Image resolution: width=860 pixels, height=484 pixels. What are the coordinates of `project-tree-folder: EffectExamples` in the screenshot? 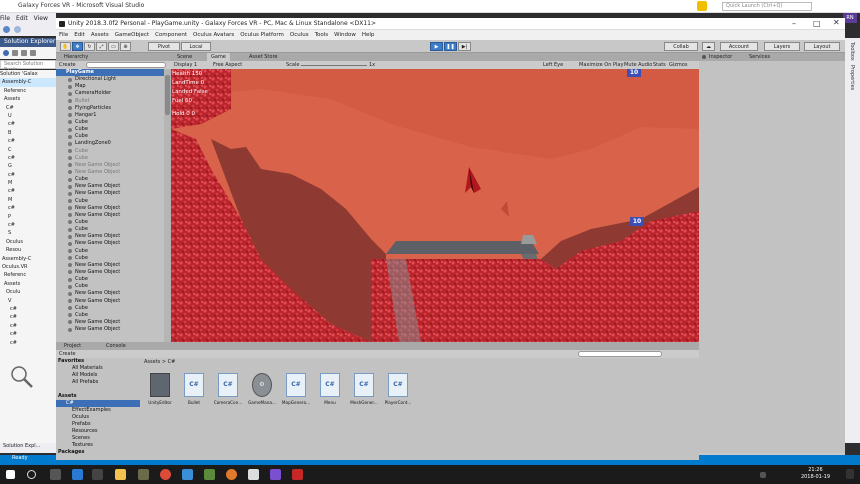 It's located at (98, 410).